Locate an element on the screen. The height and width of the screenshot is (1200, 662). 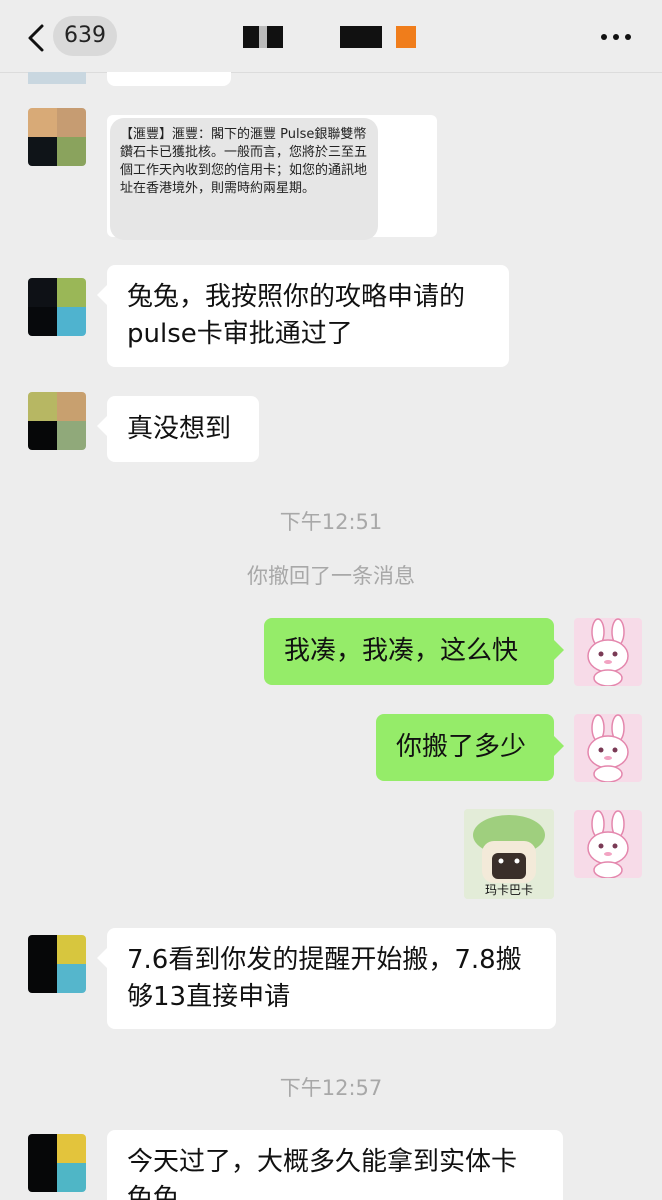
sticker-caption: 玛卡巴卡 is located at coordinates (508, 890).